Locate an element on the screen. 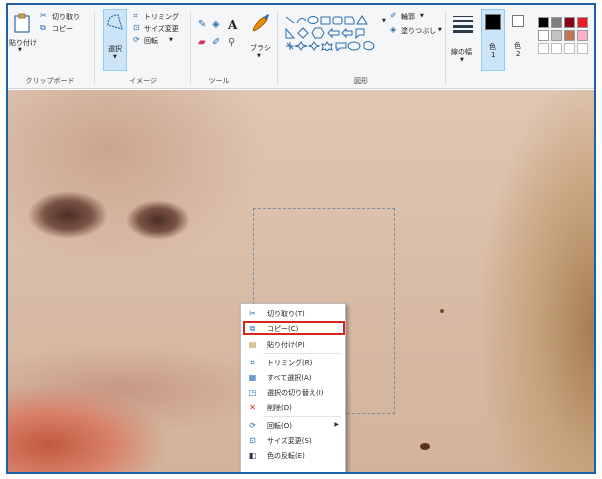  crop-button: ⌗ トリミング is located at coordinates (158, 16).